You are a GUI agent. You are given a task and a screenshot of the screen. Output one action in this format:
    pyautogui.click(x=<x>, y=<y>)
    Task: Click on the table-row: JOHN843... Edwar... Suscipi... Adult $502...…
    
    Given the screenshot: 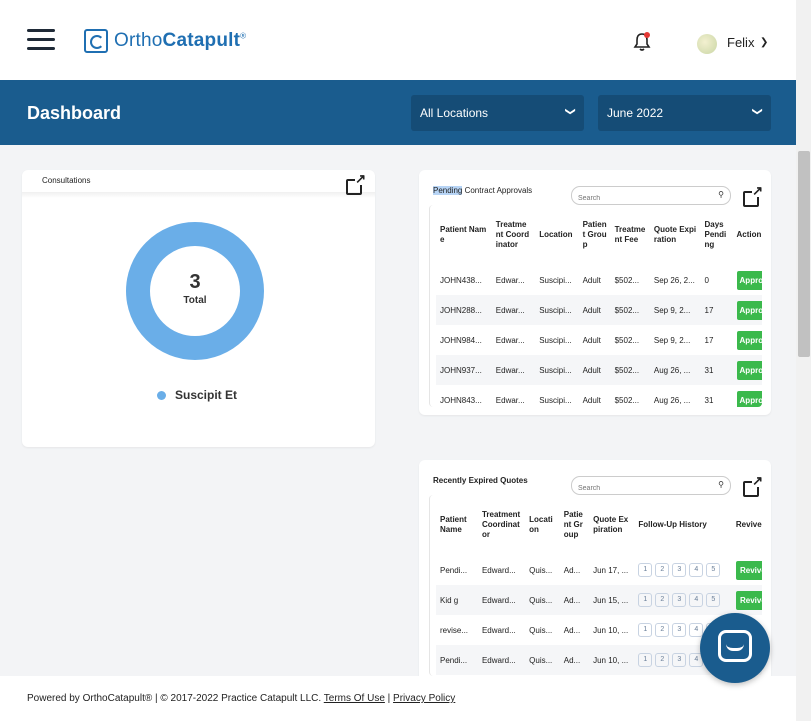 What is the action you would take?
    pyautogui.click(x=599, y=396)
    